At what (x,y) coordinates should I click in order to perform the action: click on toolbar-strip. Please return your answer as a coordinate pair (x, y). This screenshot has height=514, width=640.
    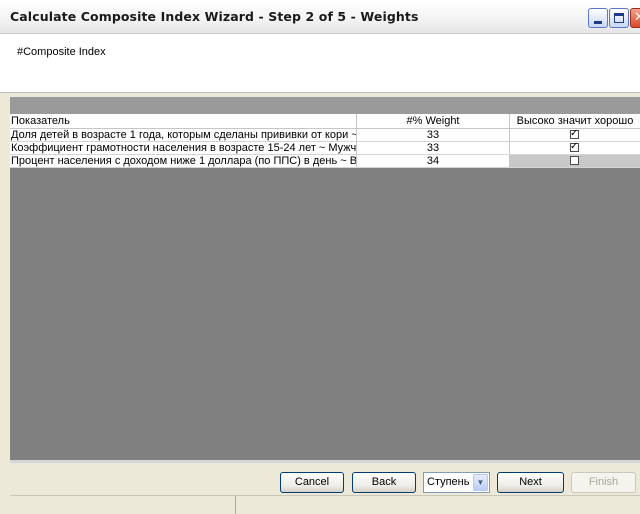
    Looking at the image, I should click on (325, 105).